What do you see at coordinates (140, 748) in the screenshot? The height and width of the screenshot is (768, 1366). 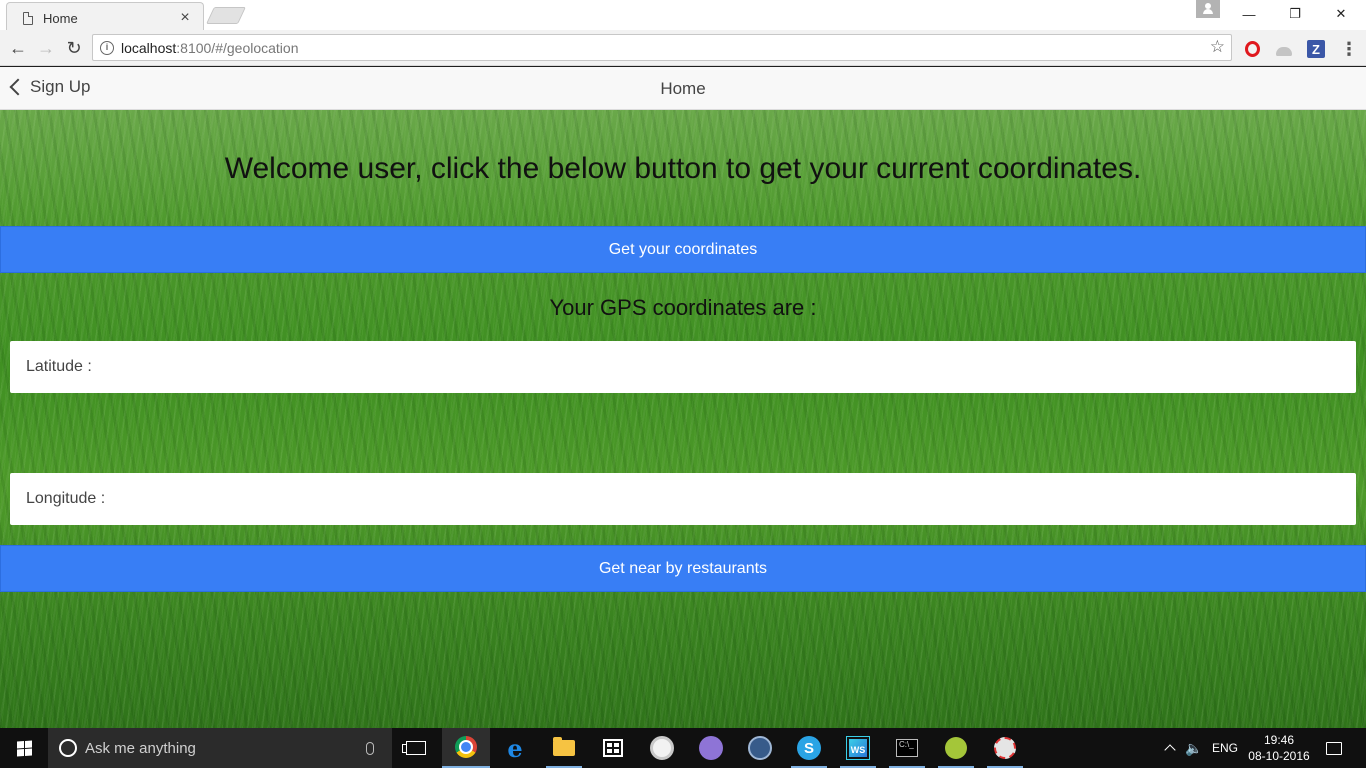 I see `search-placeholder: Ask me anything` at bounding box center [140, 748].